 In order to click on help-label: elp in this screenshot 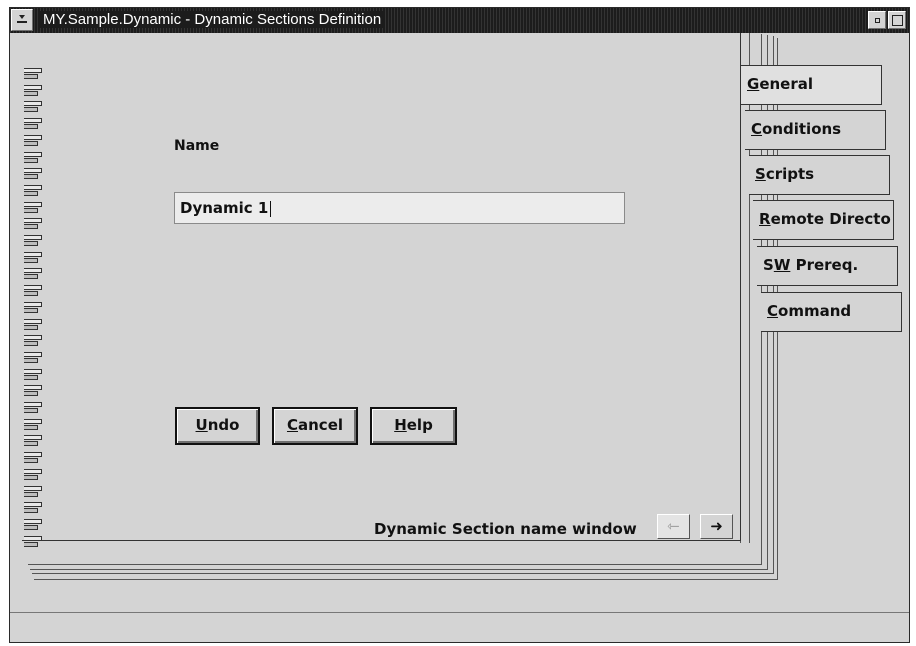, I will do `click(419, 425)`.